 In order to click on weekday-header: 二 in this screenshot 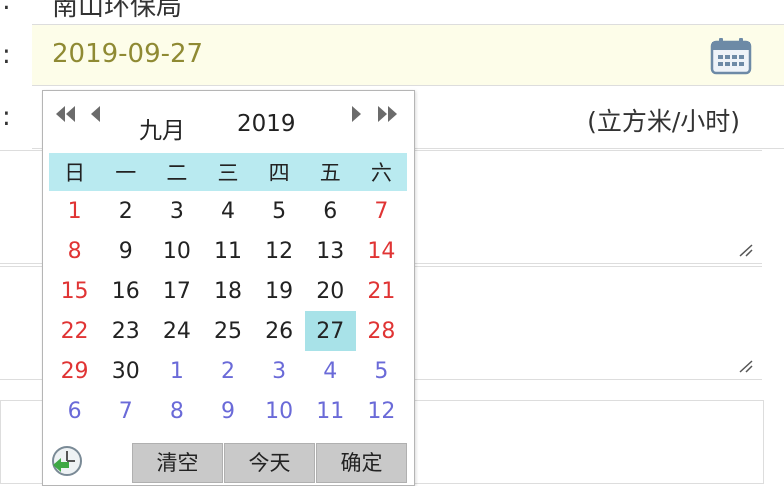, I will do `click(177, 172)`.